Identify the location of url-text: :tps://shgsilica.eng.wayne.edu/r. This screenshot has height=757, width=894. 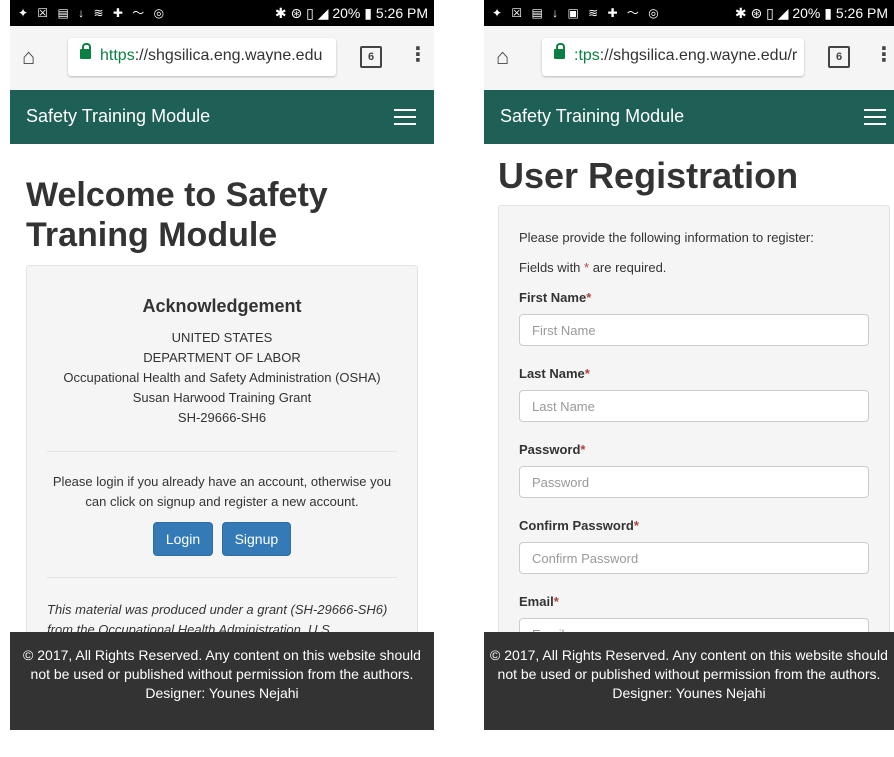
(686, 55).